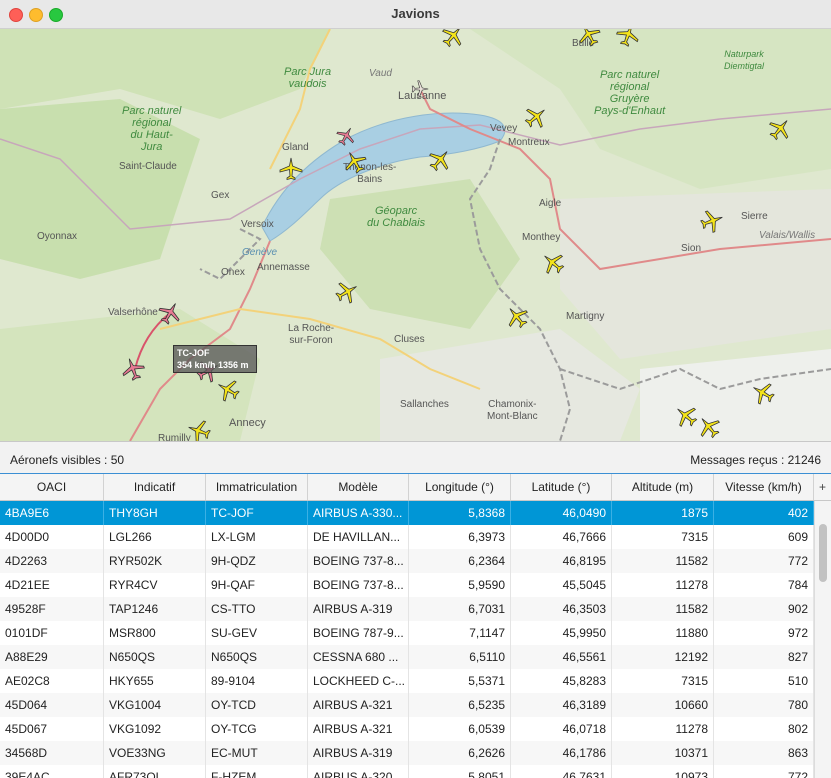 The image size is (831, 778). I want to click on column-header-longitude: Longitude (°), so click(460, 487).